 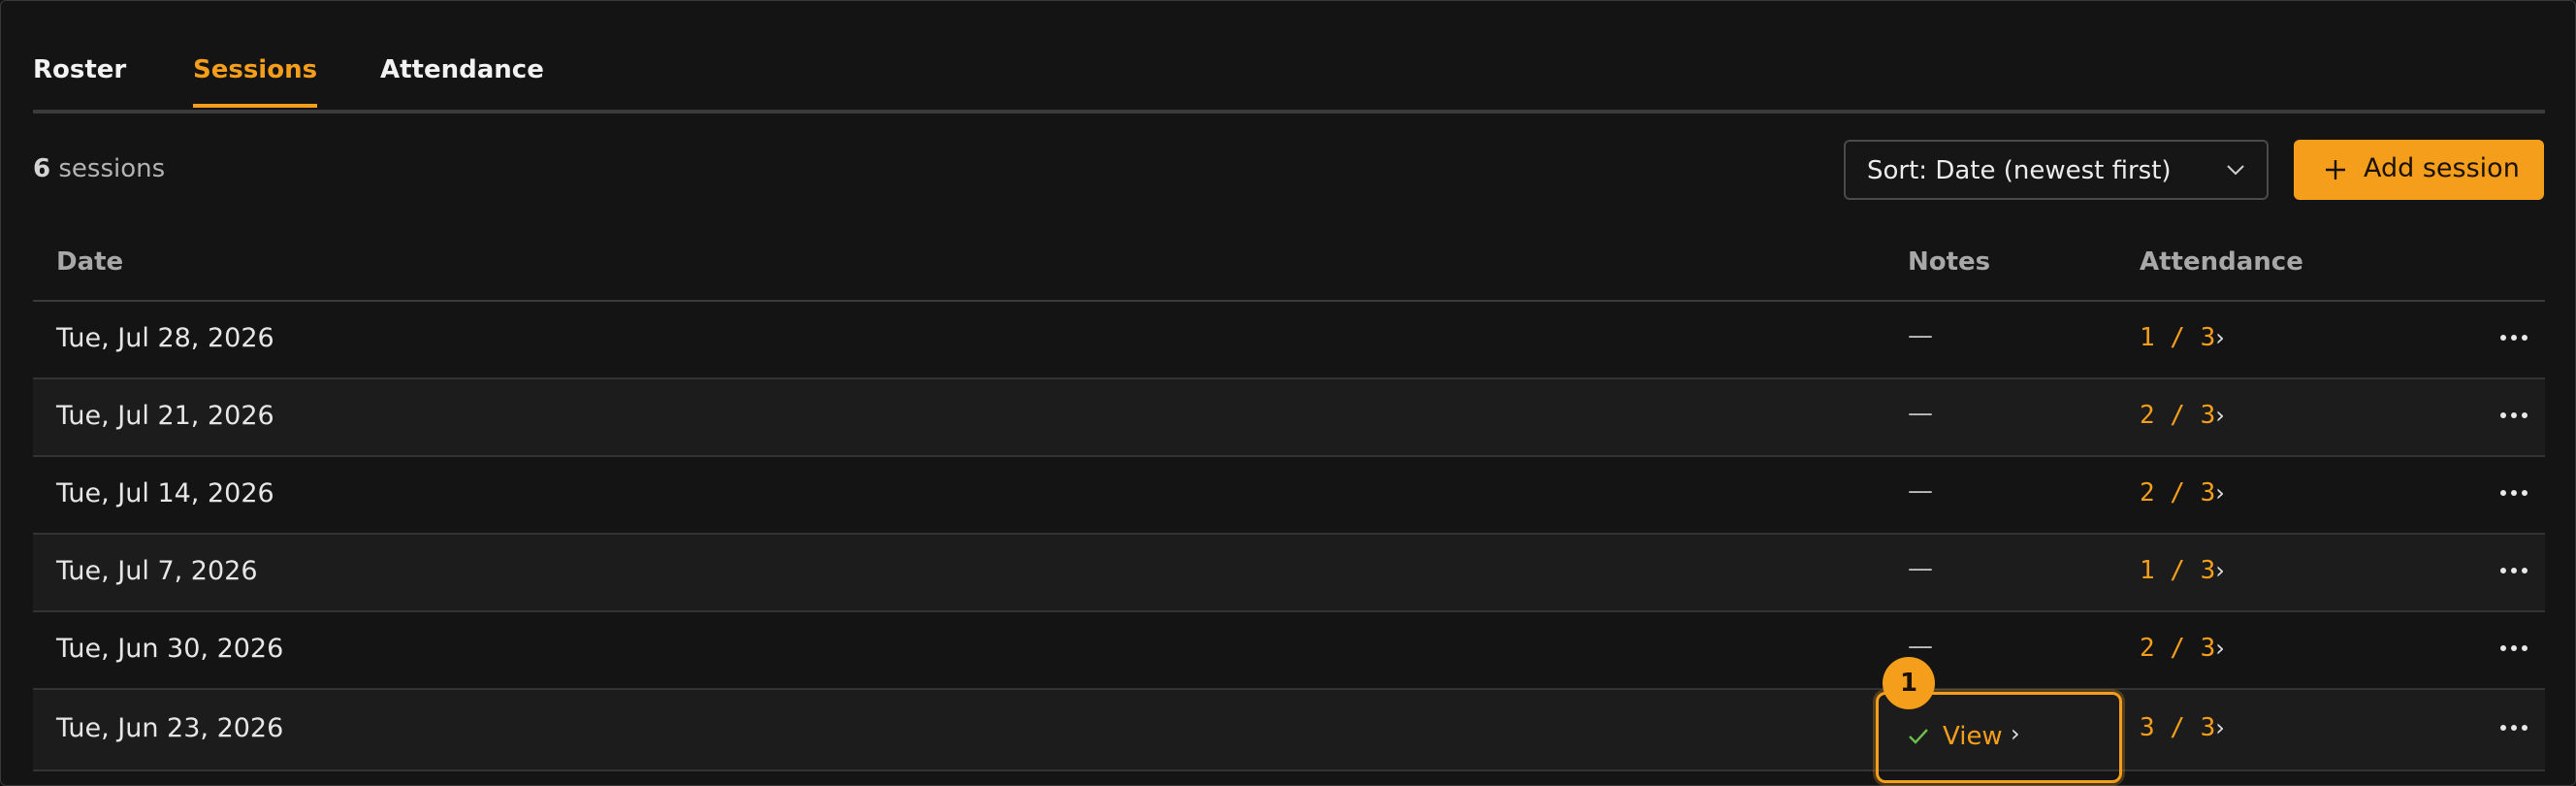 I want to click on callout-badge: 1, so click(x=1909, y=683).